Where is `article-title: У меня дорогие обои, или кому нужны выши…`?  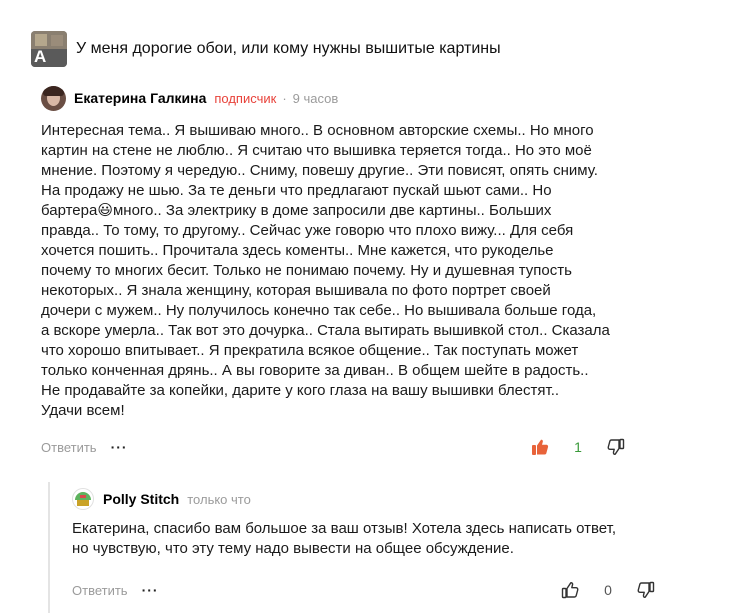
article-title: У меня дорогие обои, или кому нужны выши… is located at coordinates (288, 49).